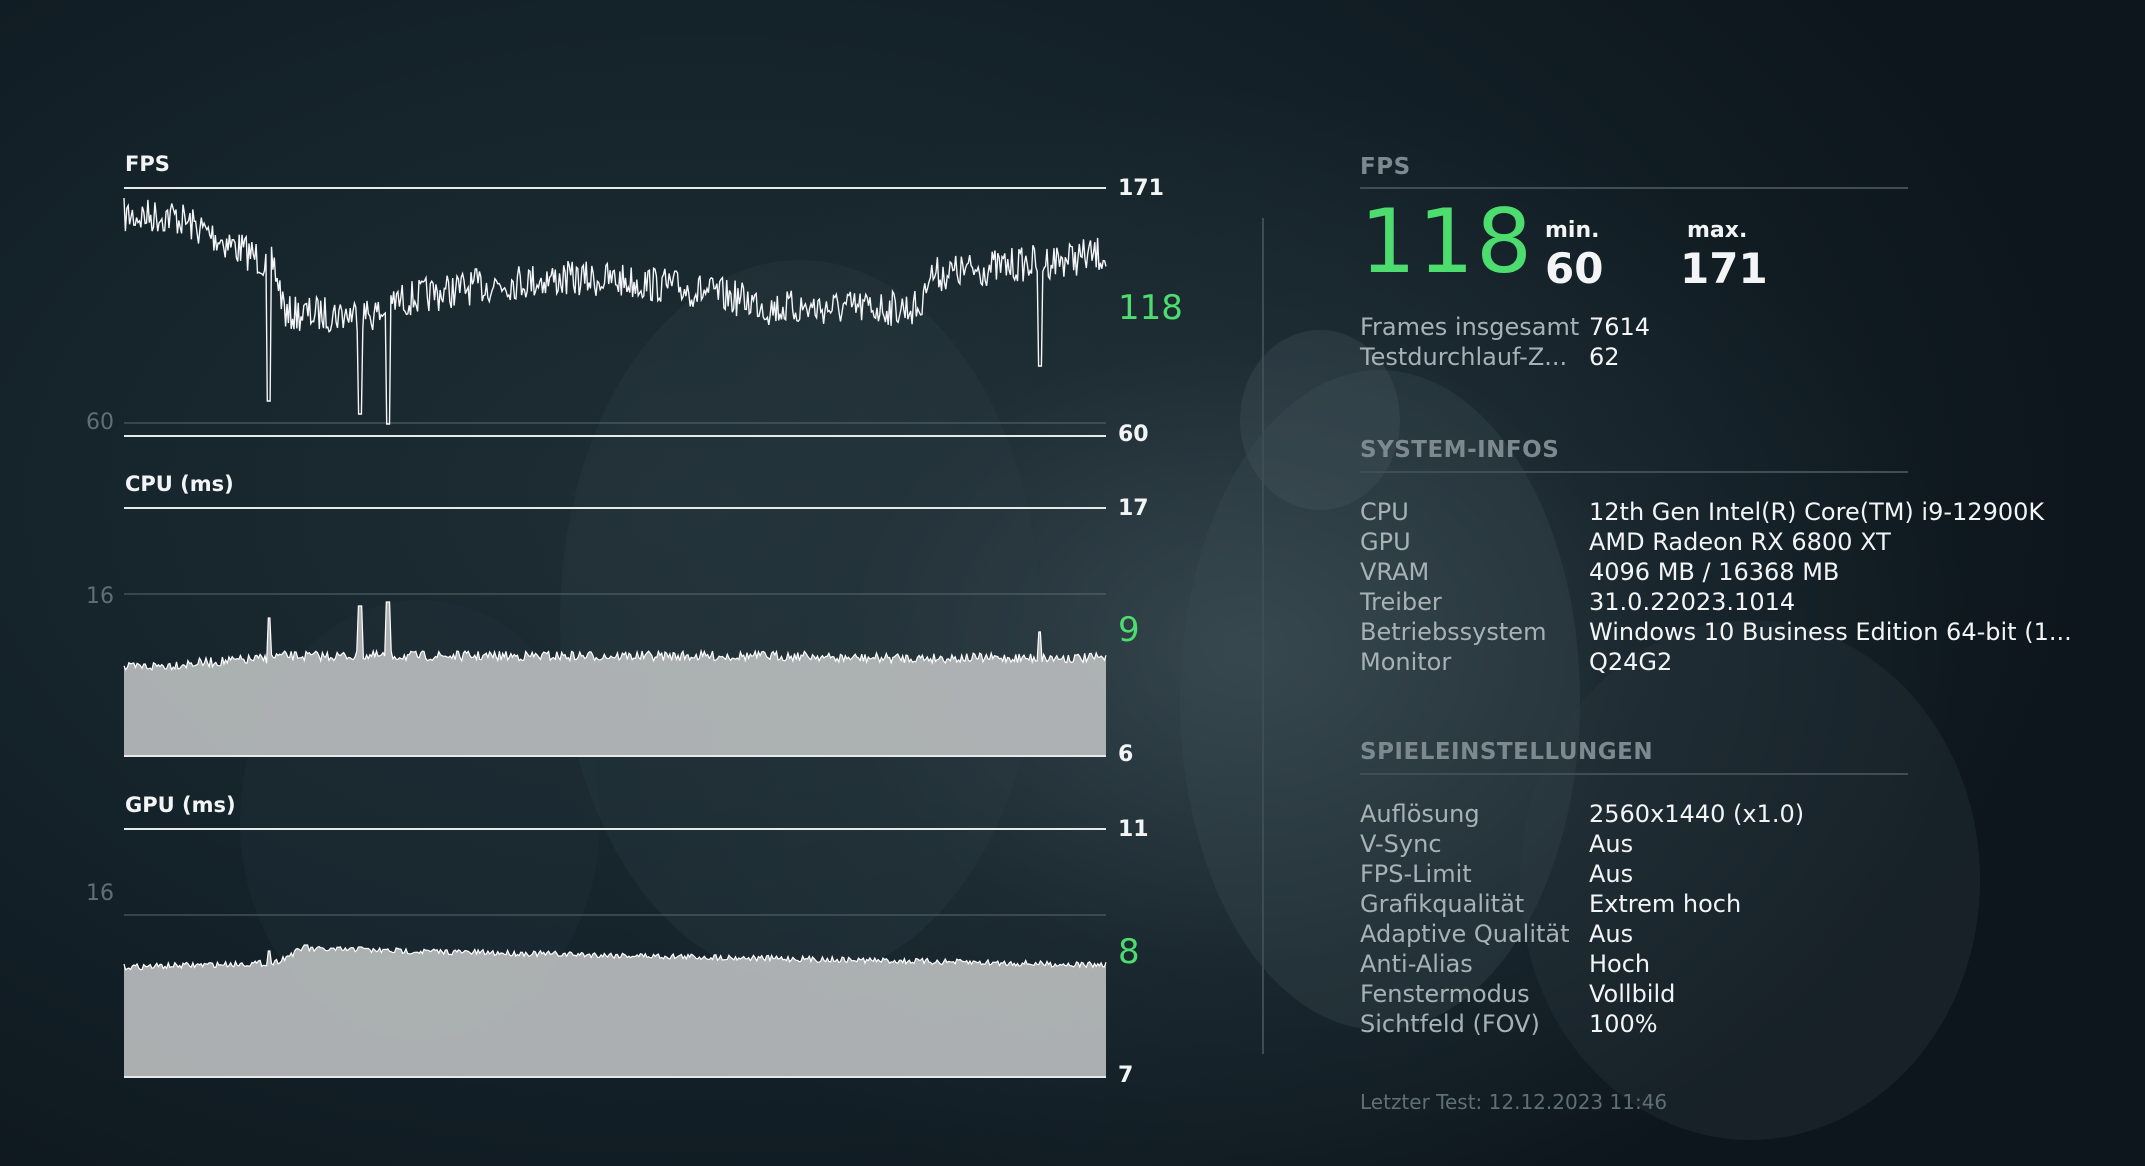  What do you see at coordinates (1129, 630) in the screenshot?
I see `cpu-current-label: 9` at bounding box center [1129, 630].